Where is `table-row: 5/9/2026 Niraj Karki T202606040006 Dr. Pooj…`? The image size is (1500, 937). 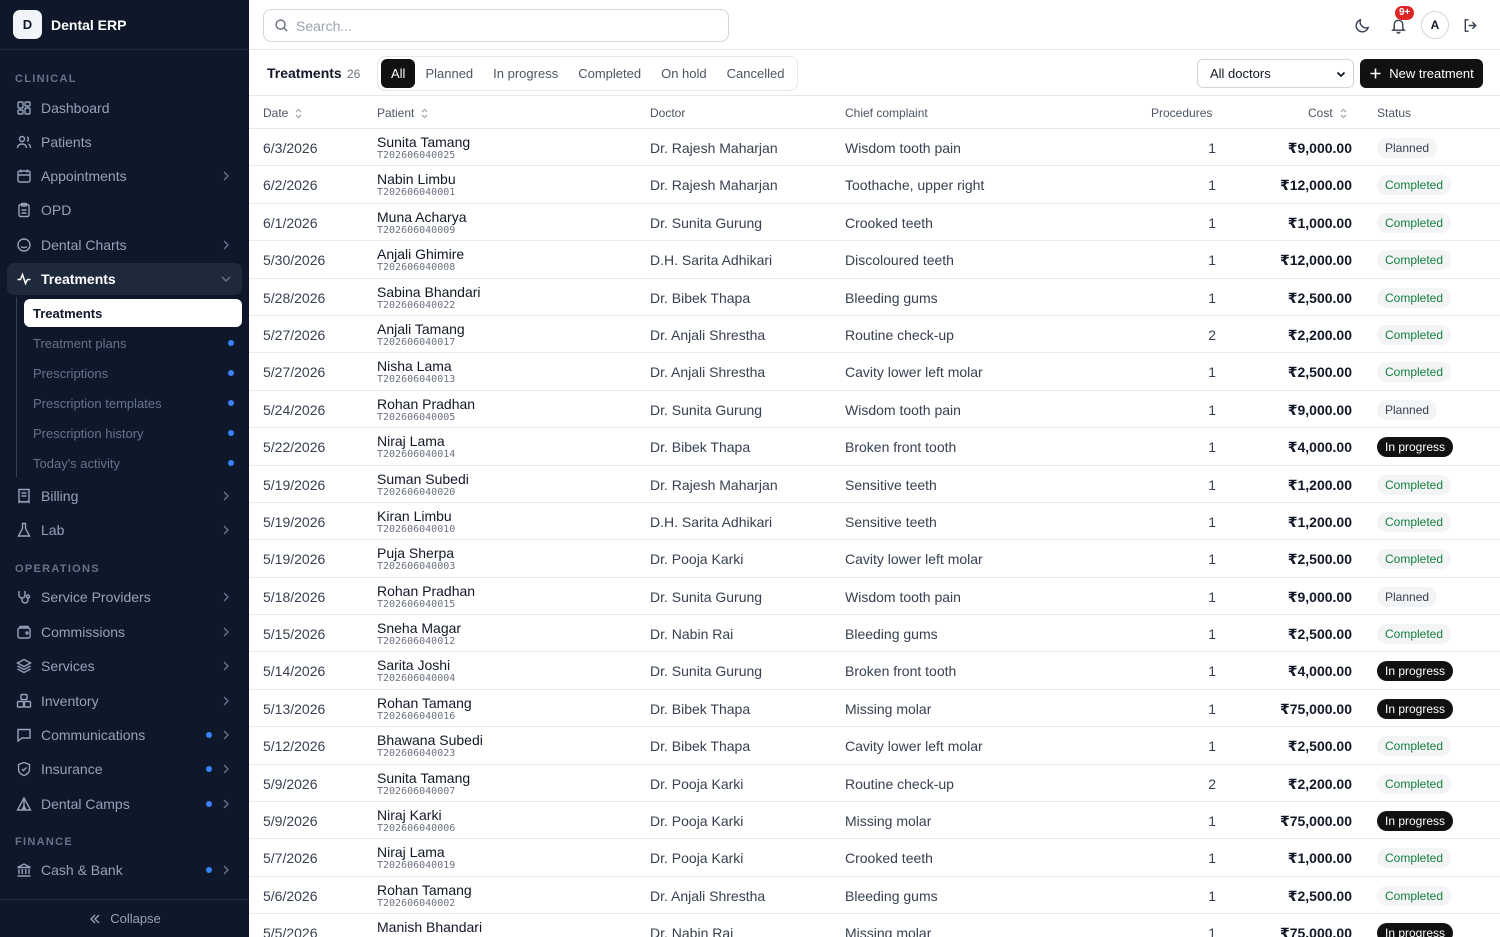
table-row: 5/9/2026 Niraj Karki T202606040006 Dr. Pooj… is located at coordinates (874, 821).